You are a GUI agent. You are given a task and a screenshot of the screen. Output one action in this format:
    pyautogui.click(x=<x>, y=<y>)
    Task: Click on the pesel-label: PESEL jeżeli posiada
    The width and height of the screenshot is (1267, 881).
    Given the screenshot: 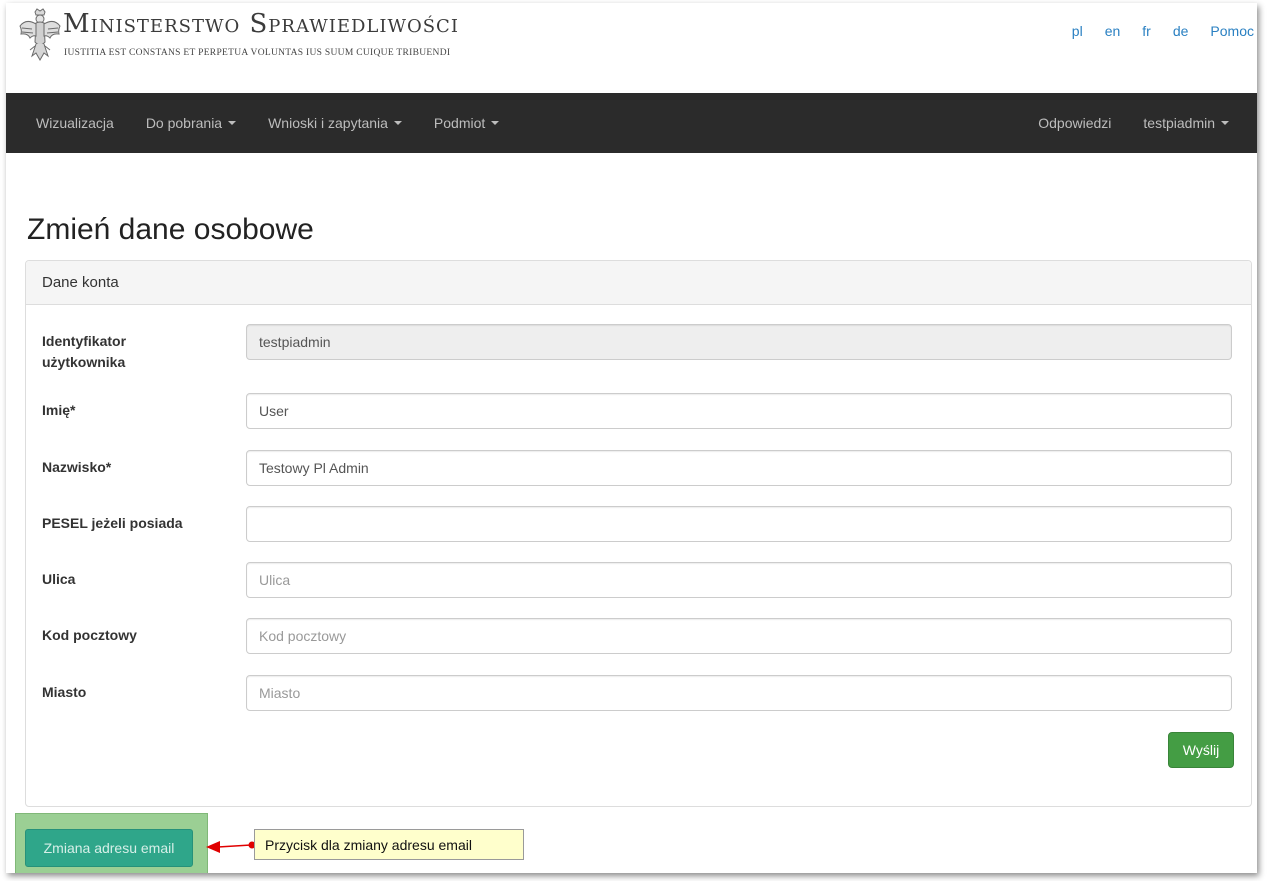 What is the action you would take?
    pyautogui.click(x=112, y=523)
    